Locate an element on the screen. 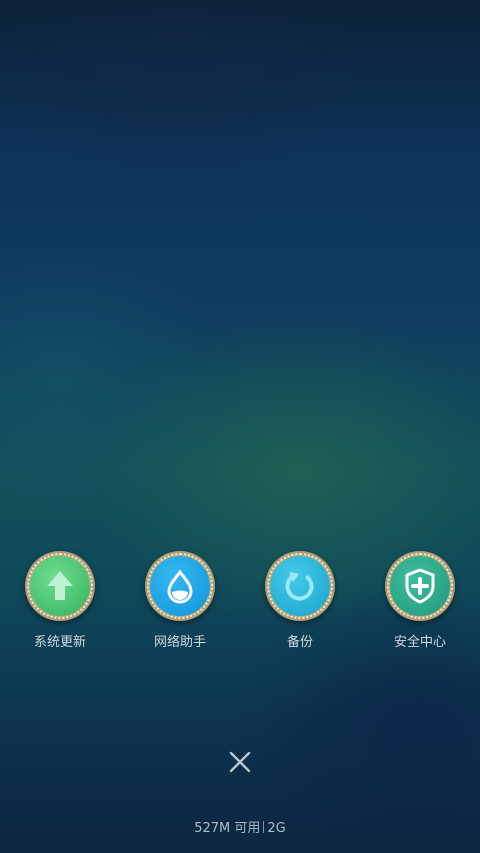 This screenshot has width=480, height=853. launcher-label: 安全中心 is located at coordinates (419, 642).